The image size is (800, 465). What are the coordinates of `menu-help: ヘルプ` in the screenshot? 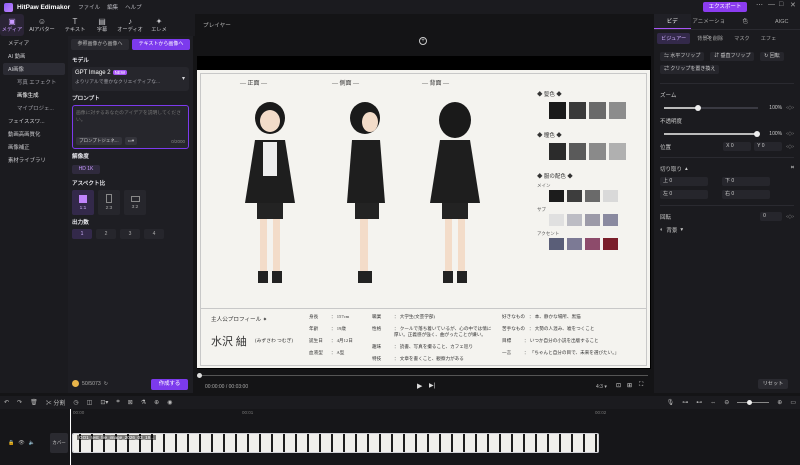 It's located at (133, 7).